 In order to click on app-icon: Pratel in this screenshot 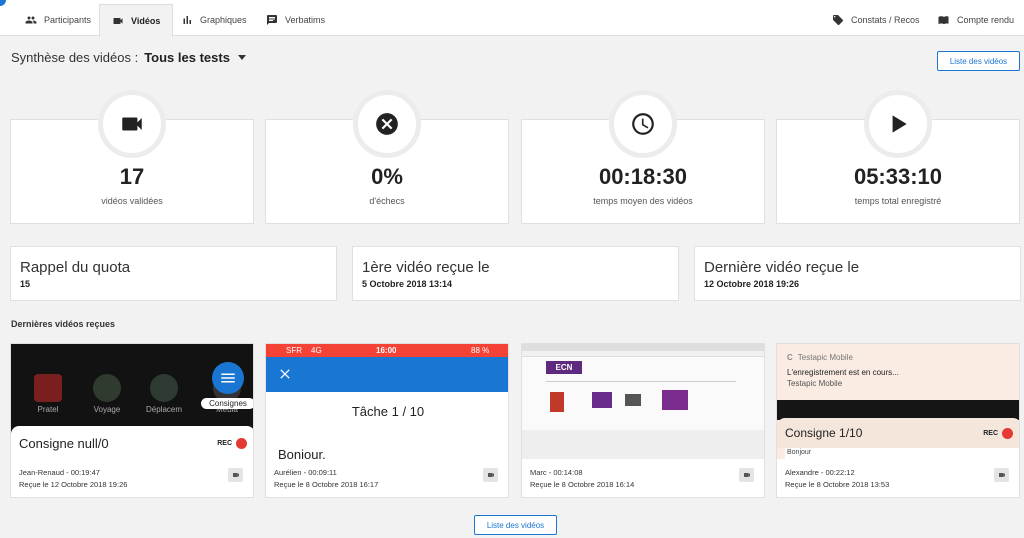, I will do `click(48, 394)`.